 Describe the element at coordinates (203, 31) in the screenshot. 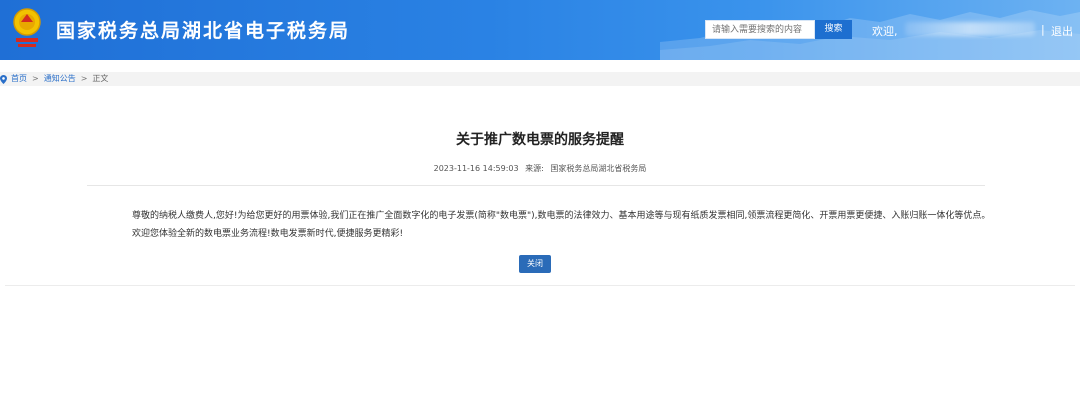

I see `site-title: 国家税务总局湖北省电子税务局` at that location.